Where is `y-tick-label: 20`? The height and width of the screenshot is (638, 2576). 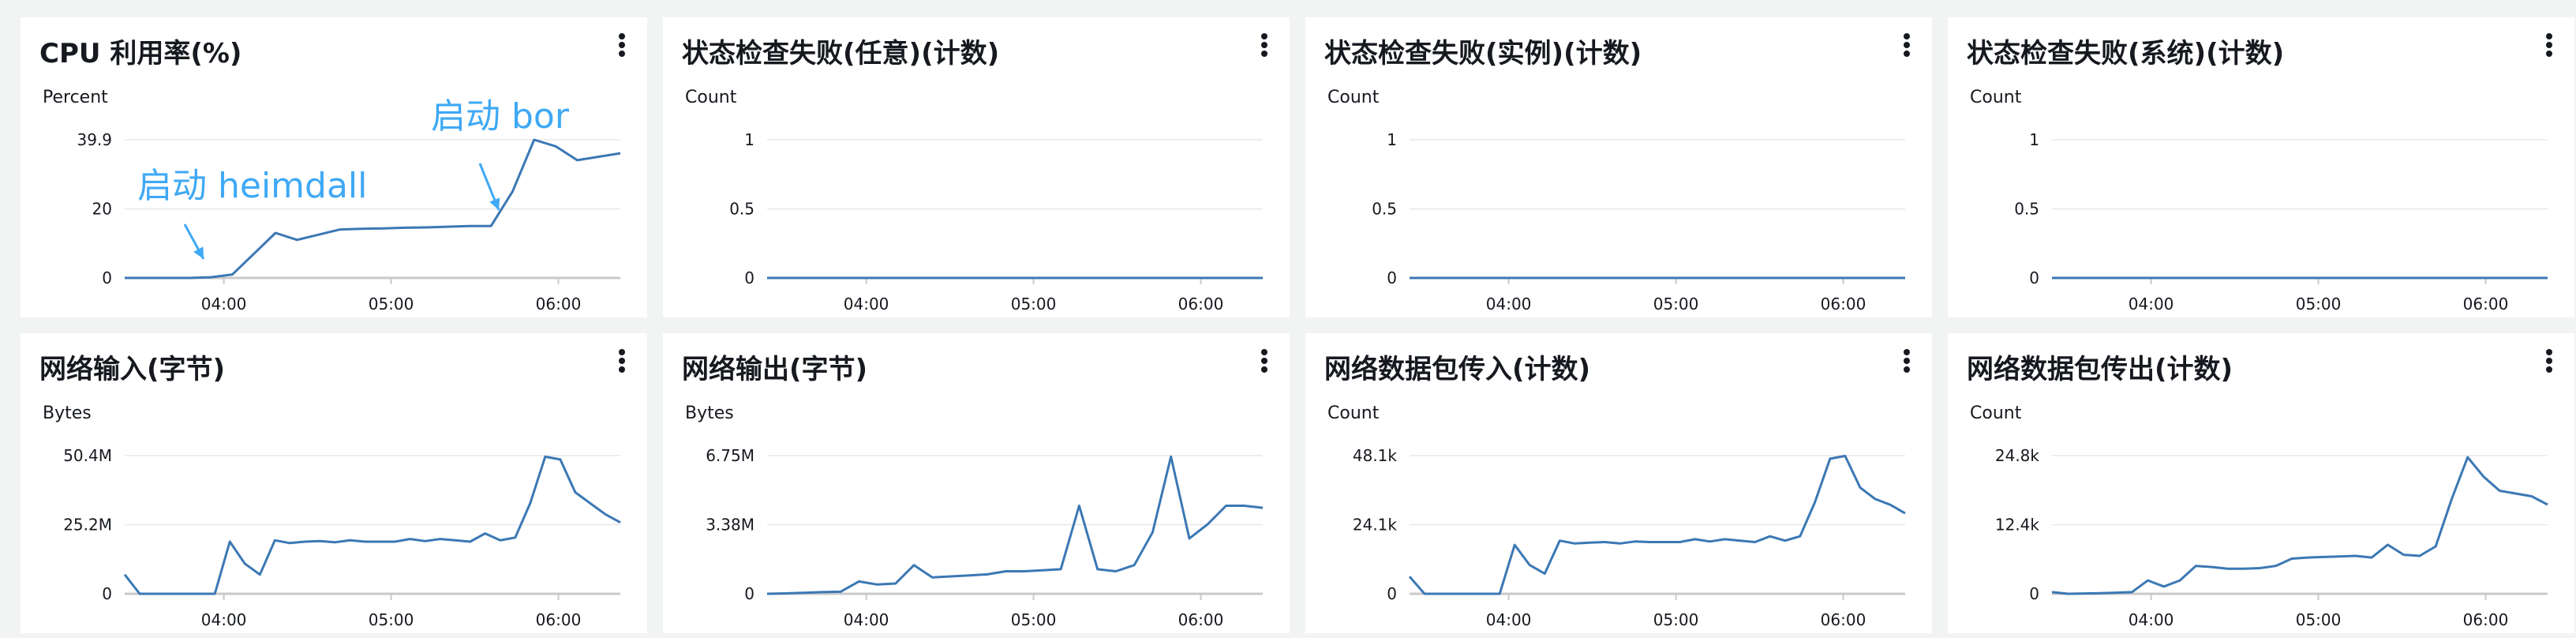 y-tick-label: 20 is located at coordinates (102, 210).